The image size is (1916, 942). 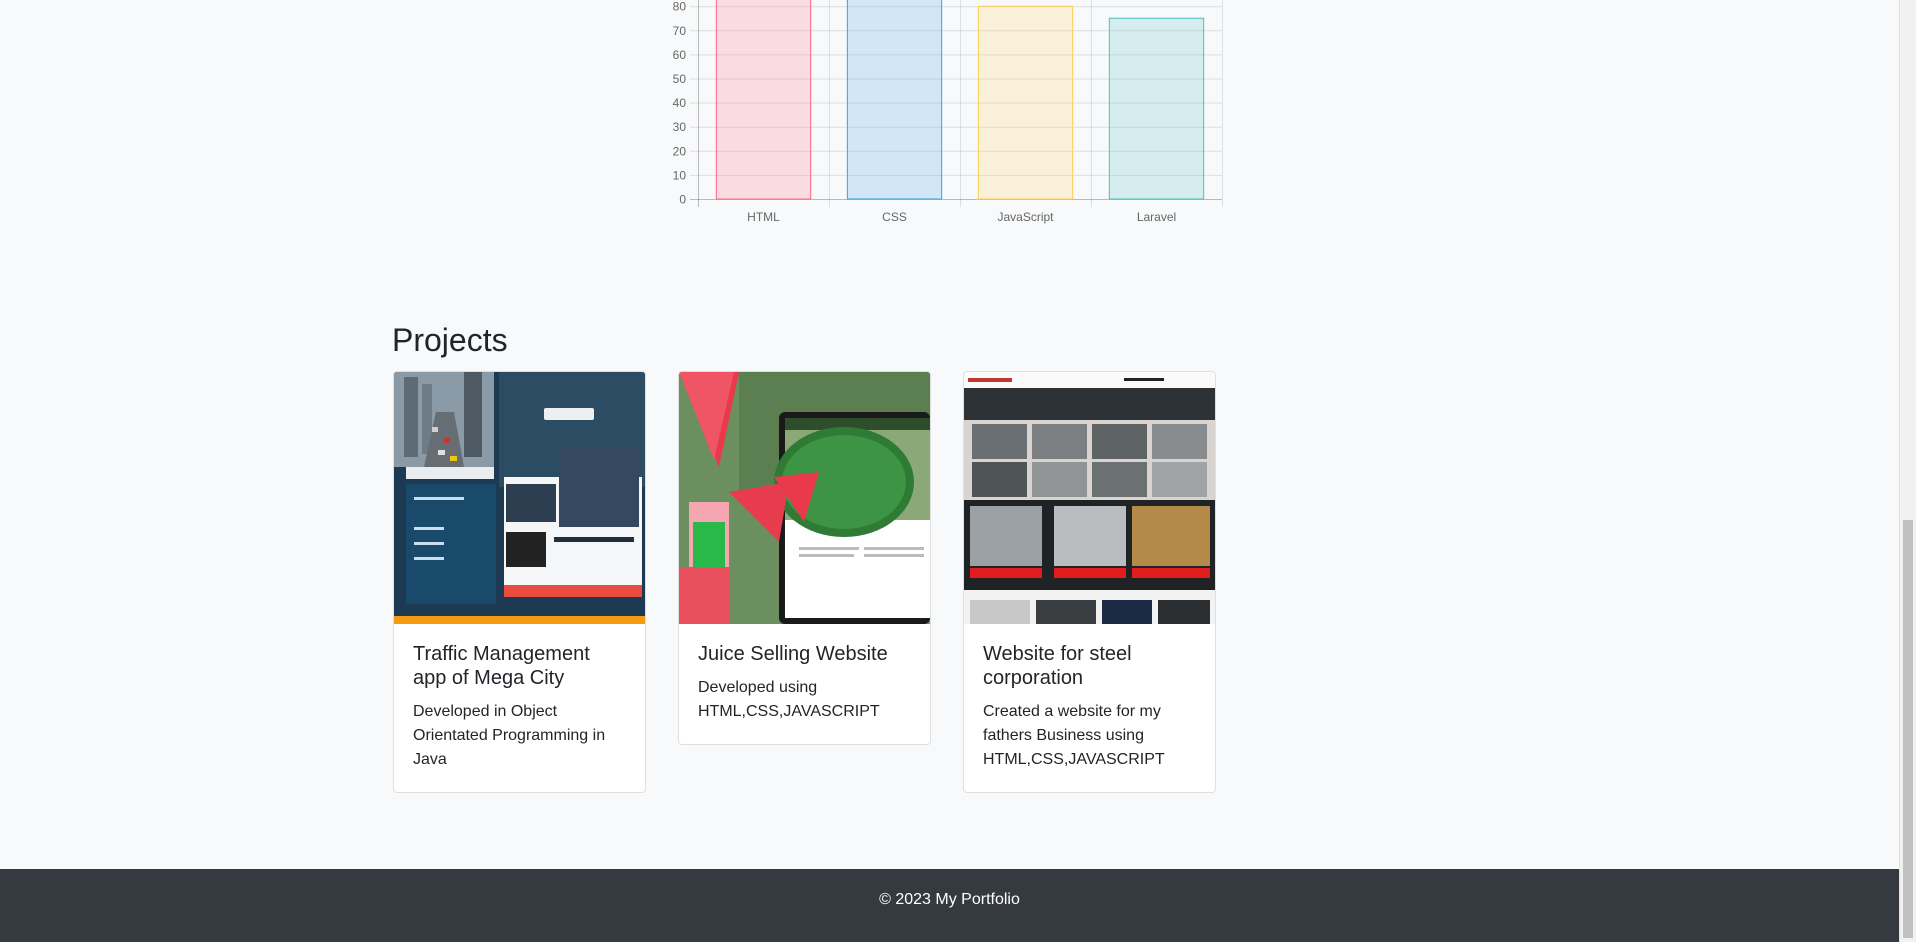 I want to click on y-tick-label: 80, so click(x=680, y=7).